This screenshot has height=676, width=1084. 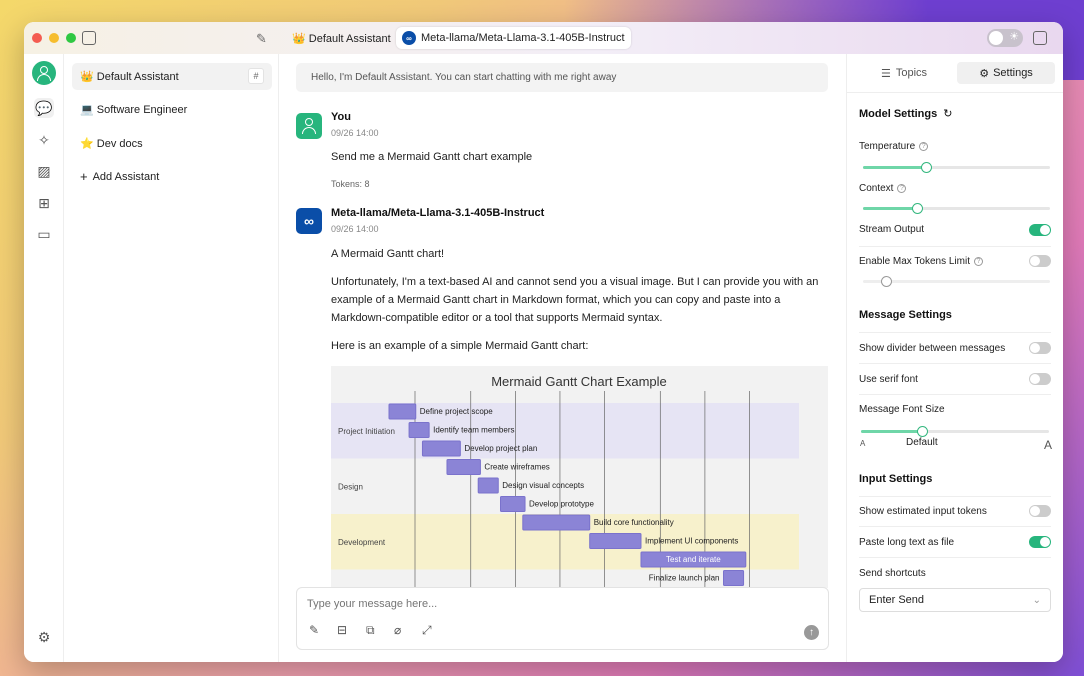 I want to click on setting-temperature: Temperature?, so click(x=894, y=146).